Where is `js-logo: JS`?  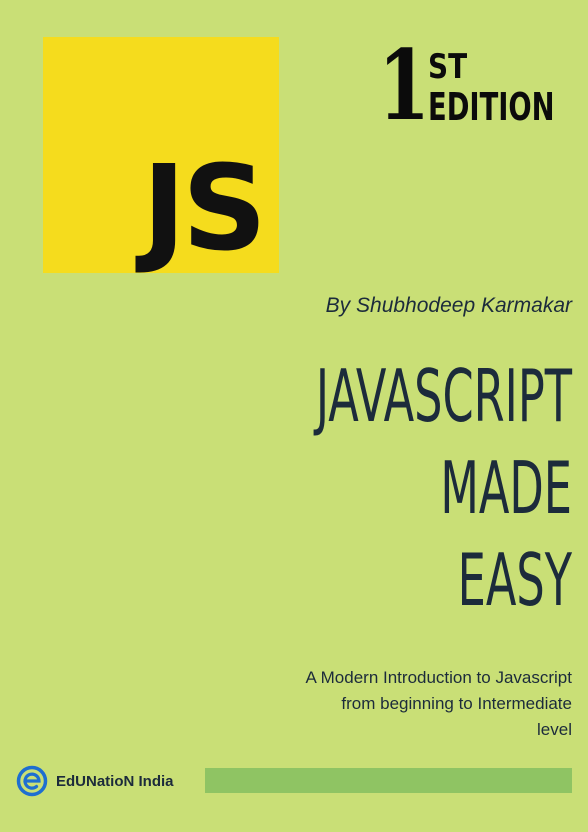 js-logo: JS is located at coordinates (161, 155).